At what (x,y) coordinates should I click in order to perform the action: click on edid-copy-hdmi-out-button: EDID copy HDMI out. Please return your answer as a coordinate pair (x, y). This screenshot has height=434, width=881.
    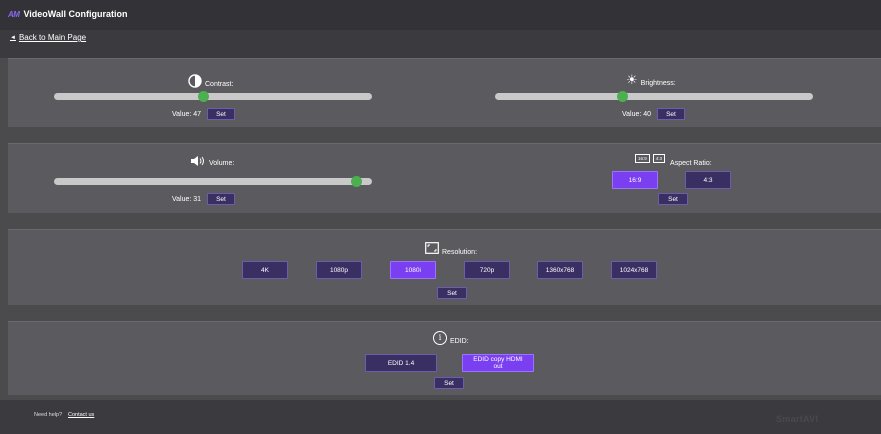
    Looking at the image, I should click on (498, 363).